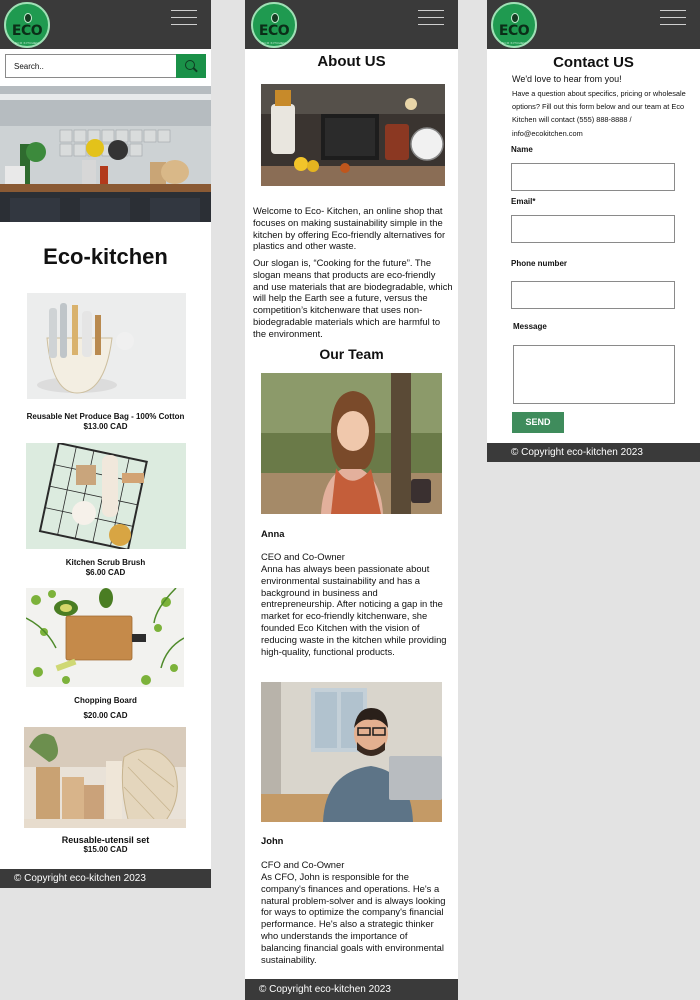 The height and width of the screenshot is (1000, 700). I want to click on product-image-net-bag, so click(106, 346).